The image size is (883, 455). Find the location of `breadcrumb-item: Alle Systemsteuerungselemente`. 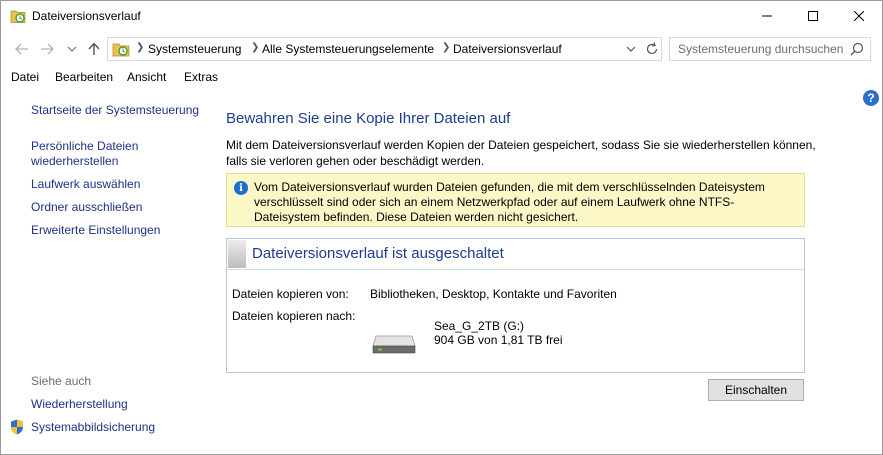

breadcrumb-item: Alle Systemsteuerungselemente is located at coordinates (348, 49).